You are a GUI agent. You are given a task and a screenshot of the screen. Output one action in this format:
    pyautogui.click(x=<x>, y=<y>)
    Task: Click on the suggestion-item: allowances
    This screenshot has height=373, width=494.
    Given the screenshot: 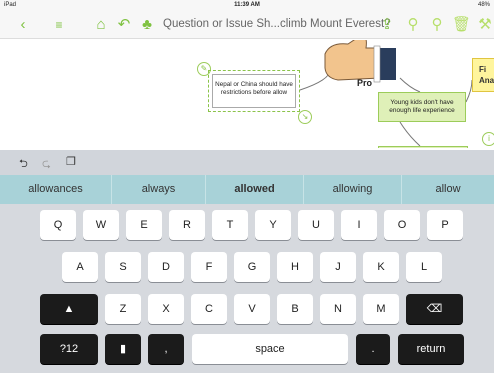 What is the action you would take?
    pyautogui.click(x=56, y=189)
    